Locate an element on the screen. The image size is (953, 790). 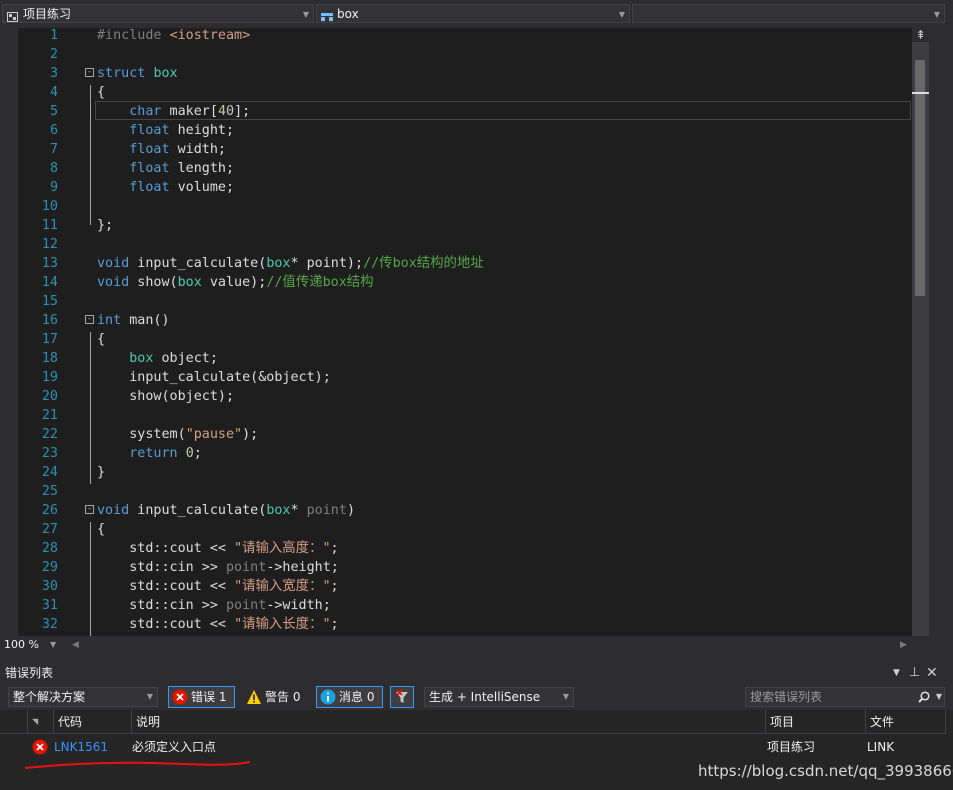
filter-toggle-button is located at coordinates (402, 697).